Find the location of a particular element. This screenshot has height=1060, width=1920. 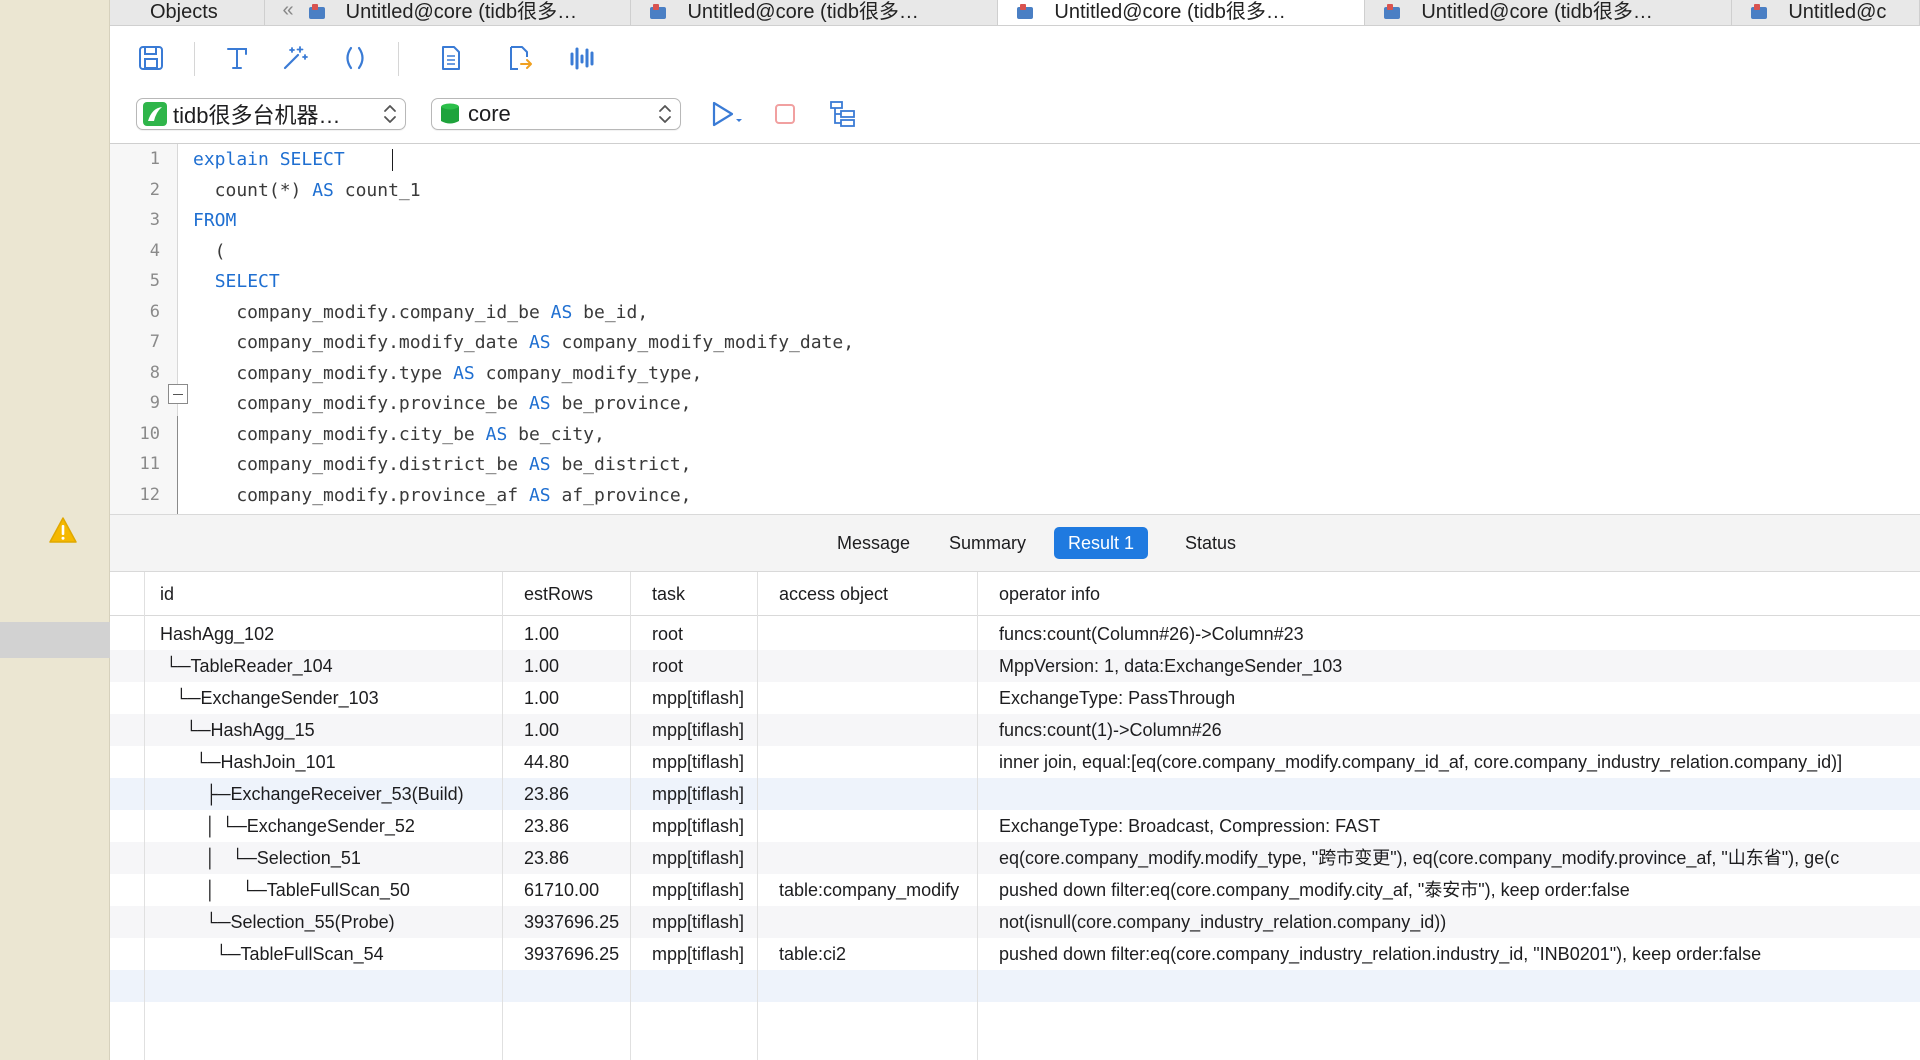

cell-estrows: 61710.00 is located at coordinates (574, 890).